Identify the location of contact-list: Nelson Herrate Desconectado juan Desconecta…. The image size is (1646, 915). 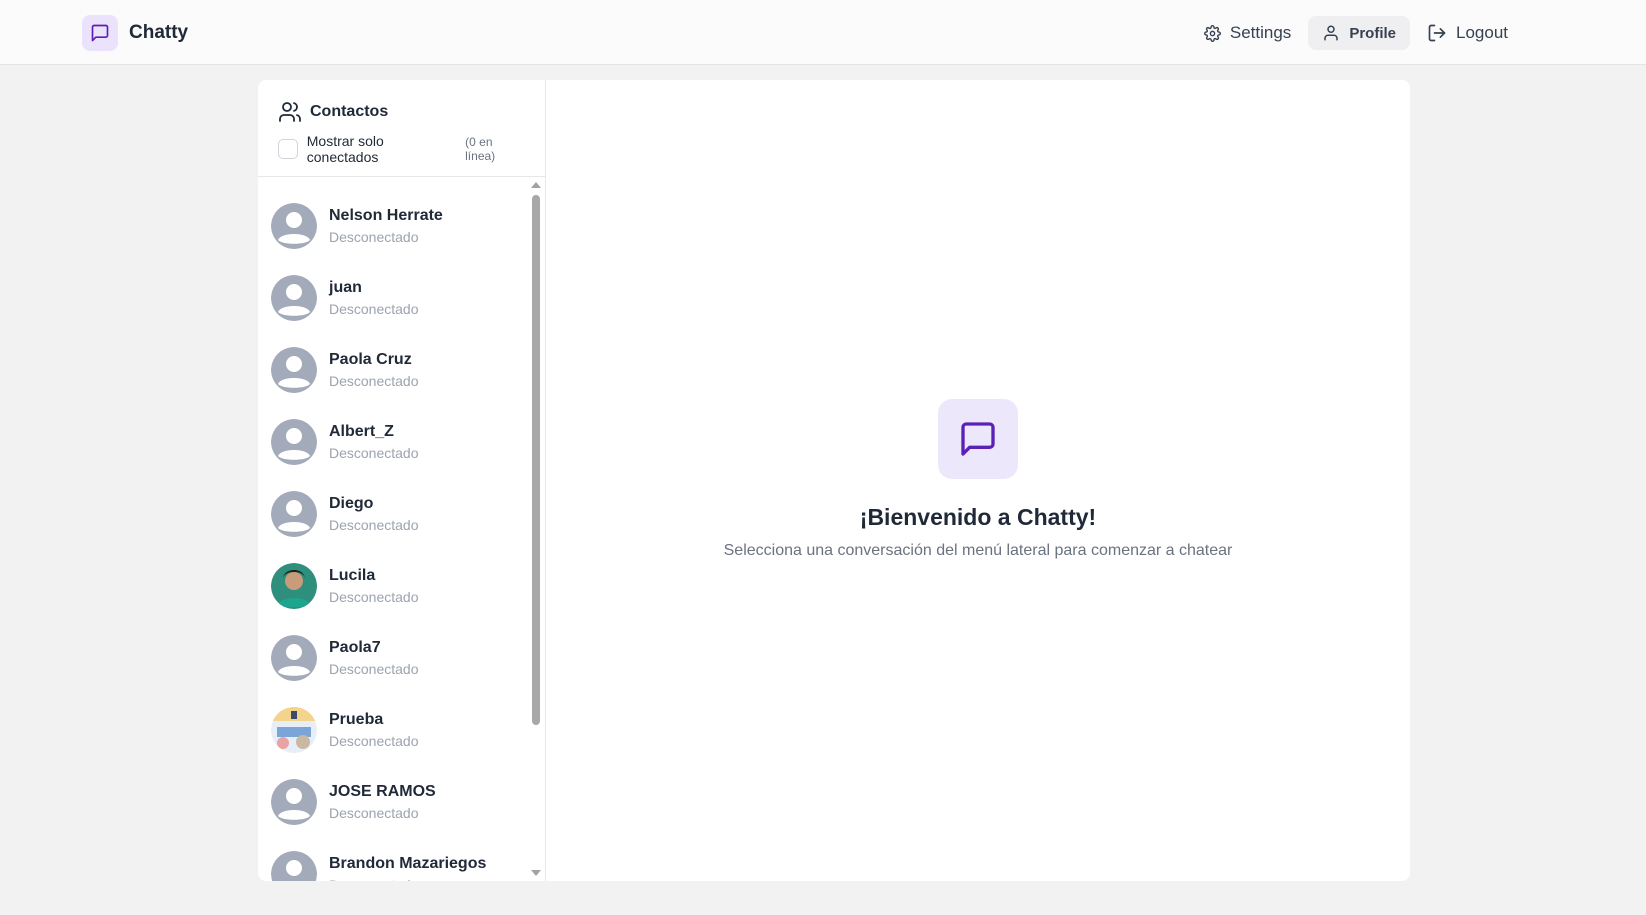
(401, 529).